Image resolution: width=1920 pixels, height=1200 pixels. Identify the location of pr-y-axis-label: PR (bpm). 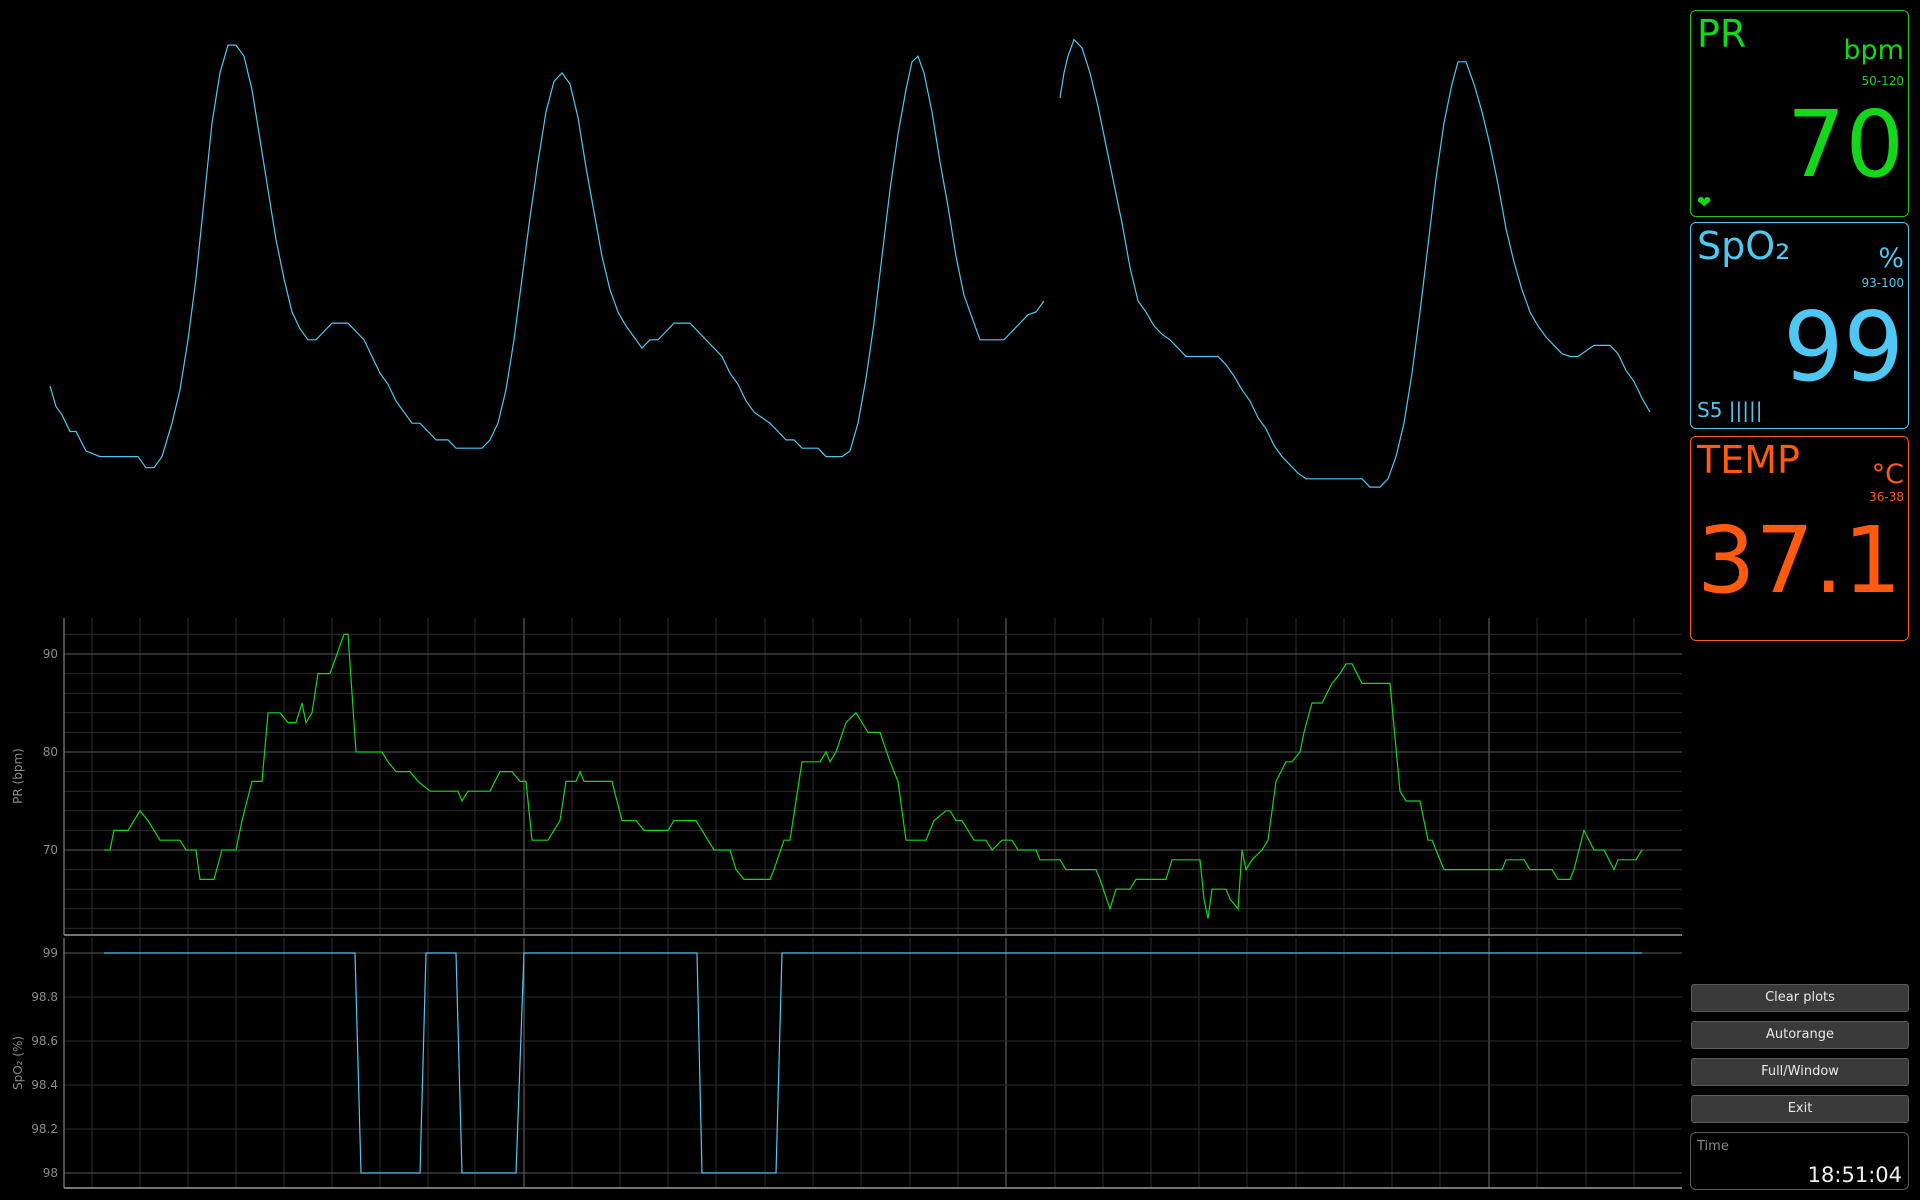
(18, 776).